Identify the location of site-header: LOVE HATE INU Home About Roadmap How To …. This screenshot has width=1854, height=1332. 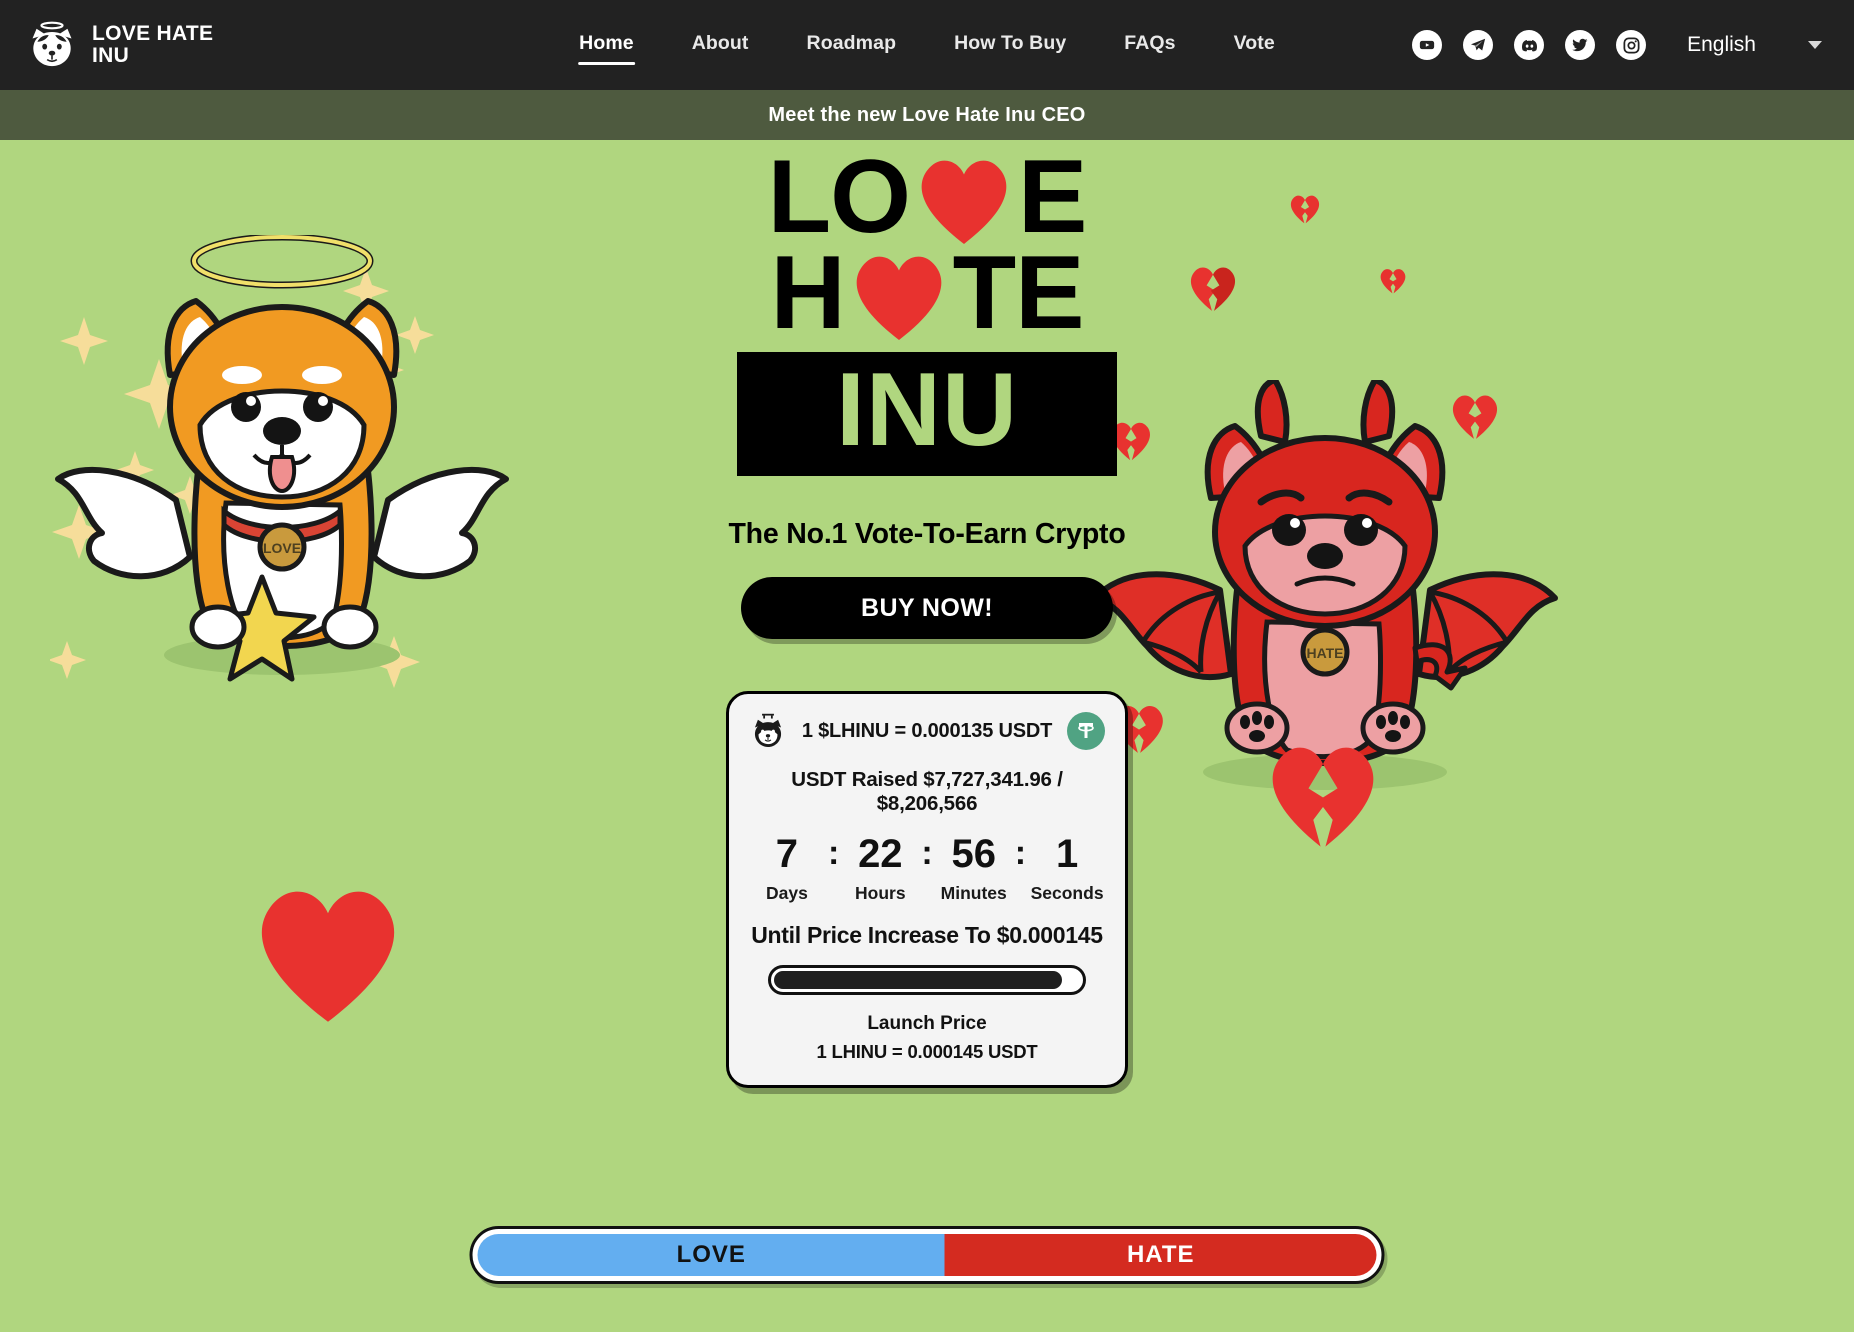
(927, 45).